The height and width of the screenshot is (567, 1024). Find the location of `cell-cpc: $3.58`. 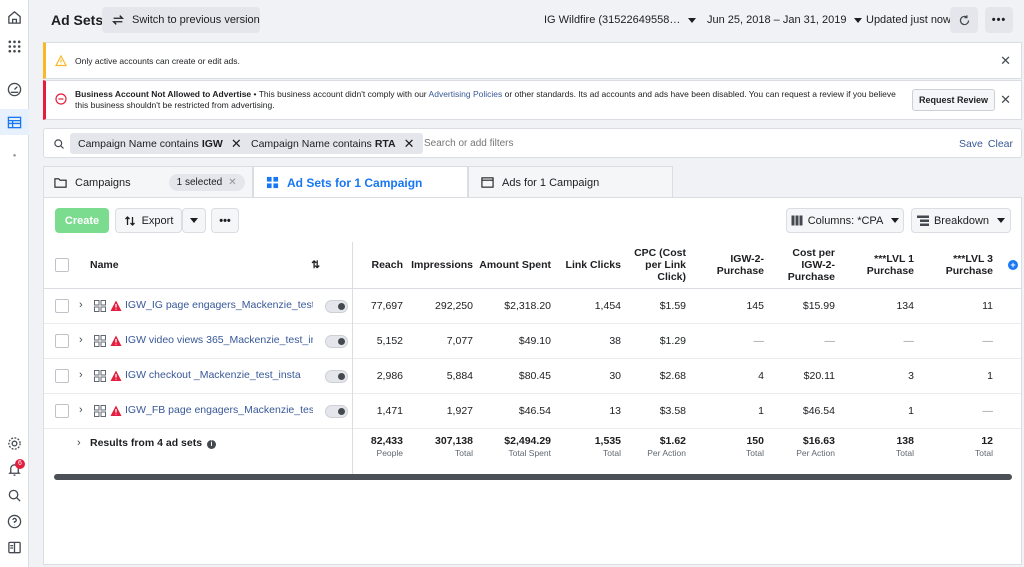

cell-cpc: $3.58 is located at coordinates (672, 411).